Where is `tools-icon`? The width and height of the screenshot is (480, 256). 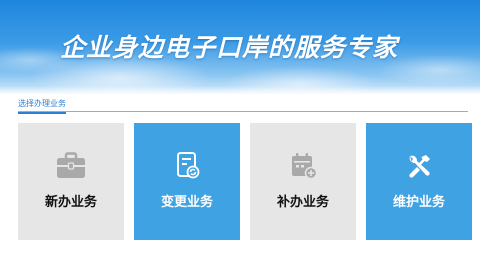 tools-icon is located at coordinates (419, 166).